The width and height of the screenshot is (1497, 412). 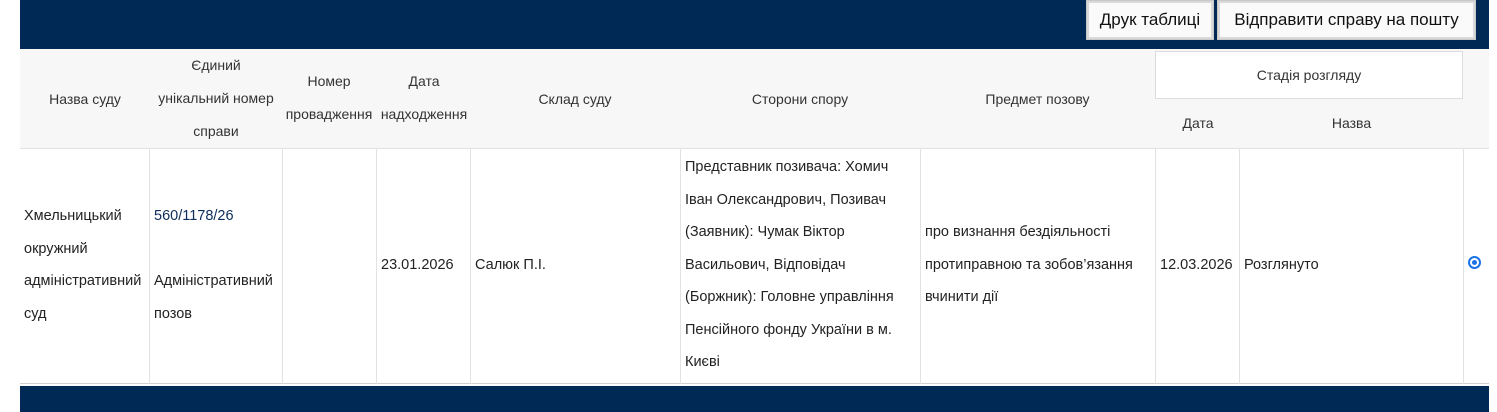 I want to click on header-subject: Предмет позову, so click(x=1037, y=99).